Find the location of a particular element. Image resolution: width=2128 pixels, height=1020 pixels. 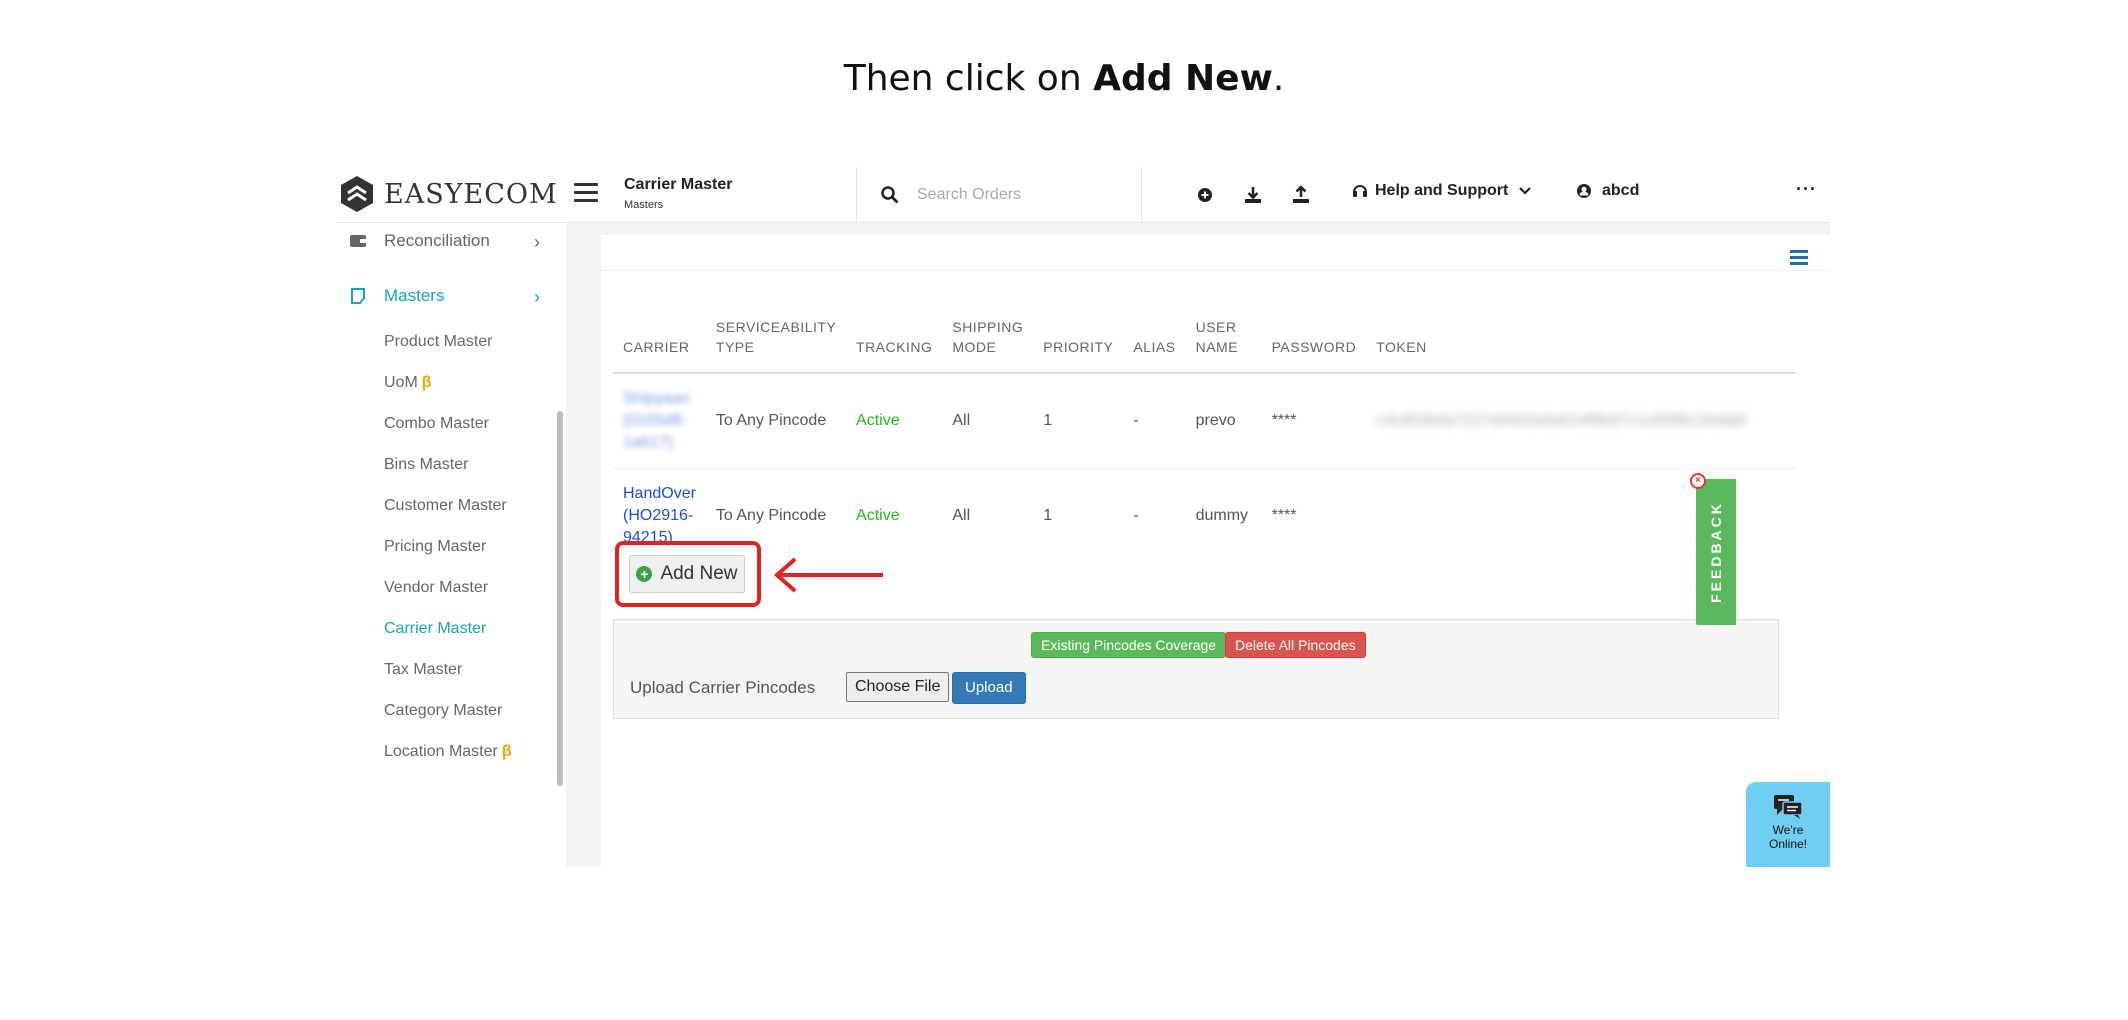

logo: EASYECOM is located at coordinates (449, 194).